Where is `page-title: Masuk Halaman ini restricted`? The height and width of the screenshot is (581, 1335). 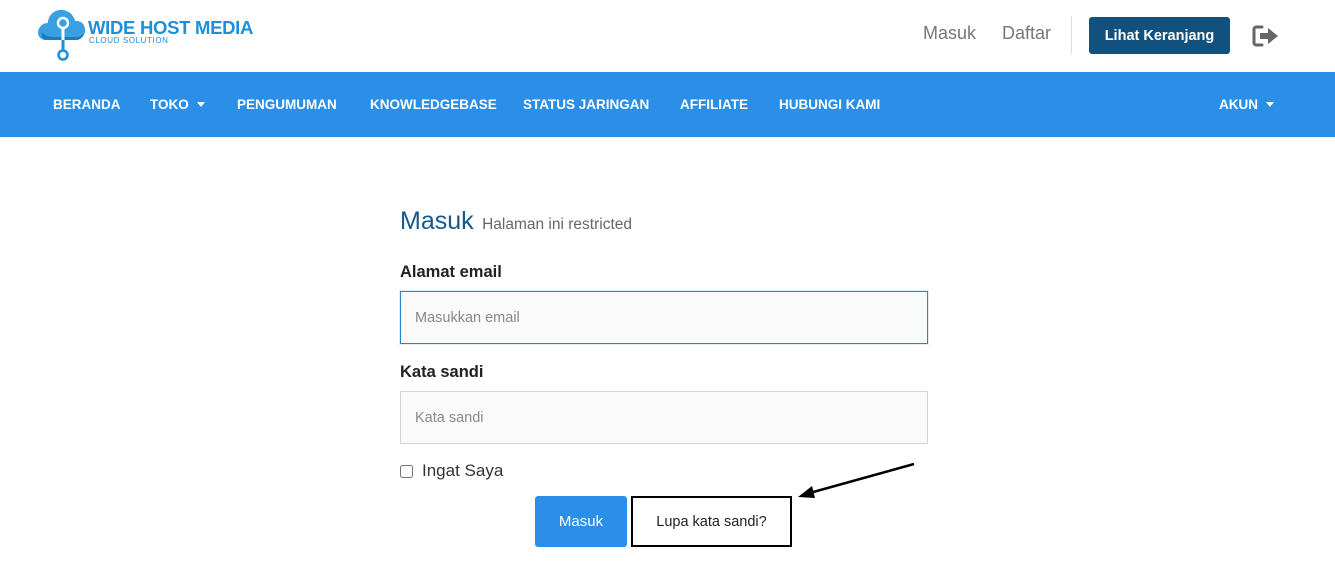 page-title: Masuk Halaman ini restricted is located at coordinates (516, 221).